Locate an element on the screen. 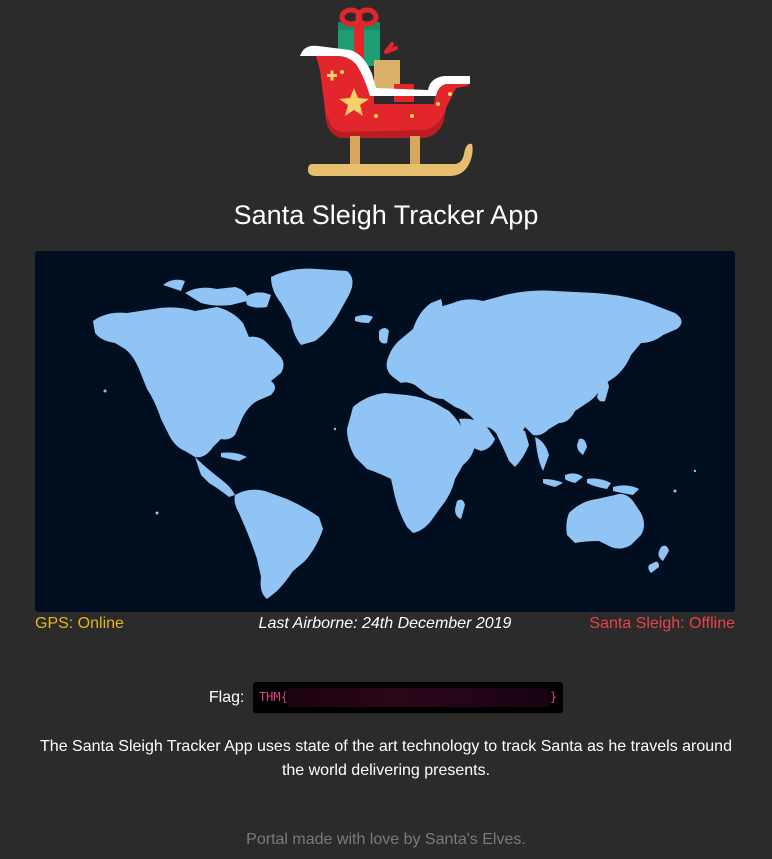  sleigh-logo is located at coordinates (384, 92).